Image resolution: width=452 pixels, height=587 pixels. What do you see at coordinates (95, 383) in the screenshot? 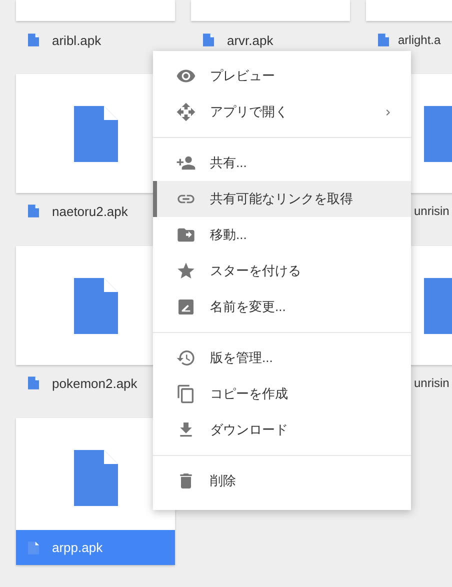
I see `file-name: pokemon2.apk` at bounding box center [95, 383].